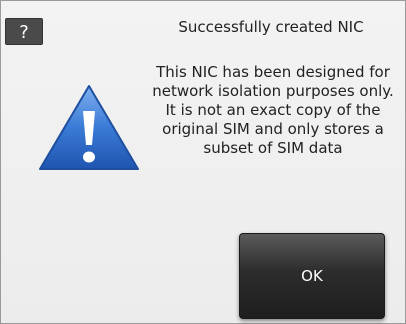  I want to click on help-button-label: ?, so click(24, 32).